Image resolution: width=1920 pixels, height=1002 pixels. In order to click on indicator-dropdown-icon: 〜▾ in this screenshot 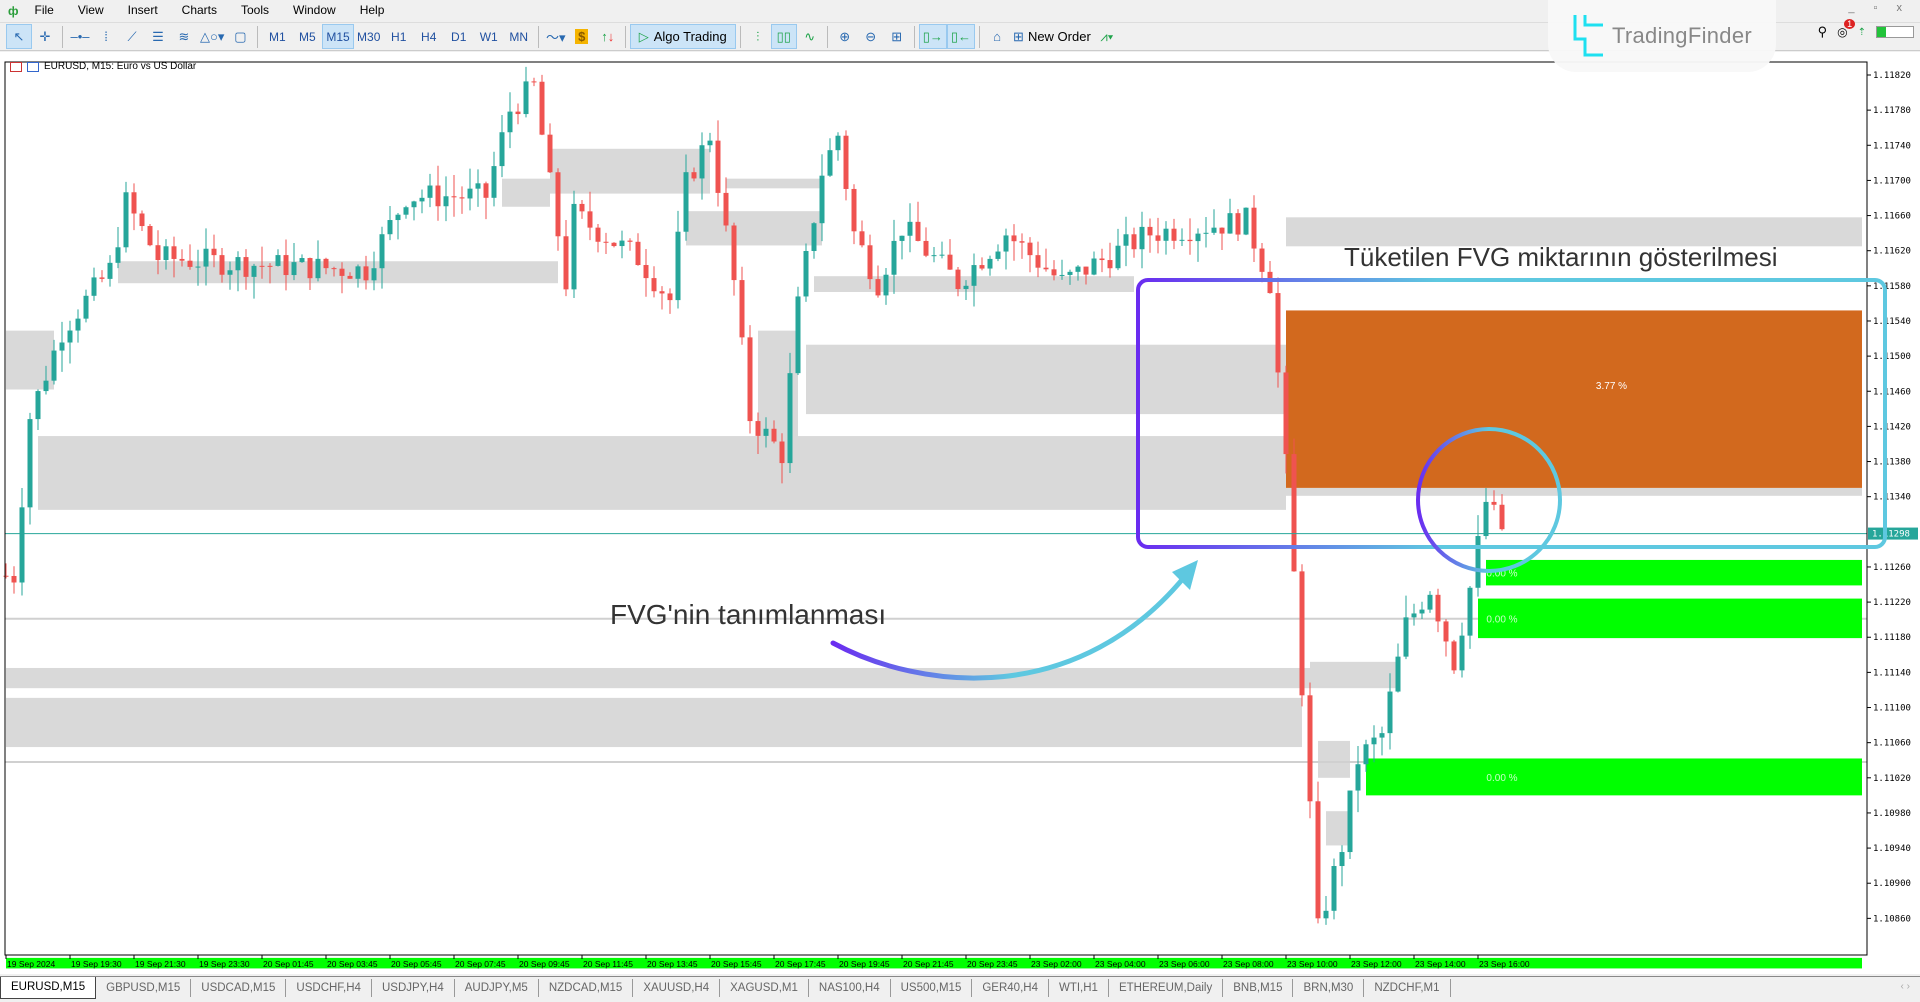, I will do `click(556, 36)`.